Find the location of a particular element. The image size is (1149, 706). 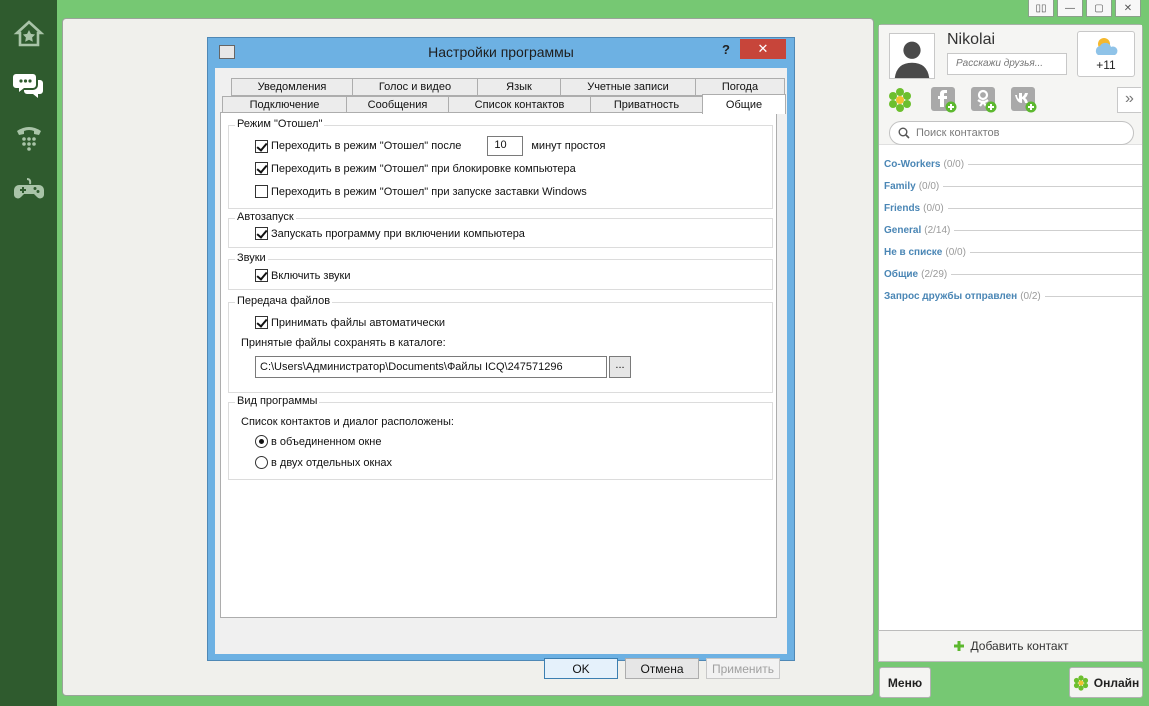

weather-widget: +11 is located at coordinates (1106, 54).